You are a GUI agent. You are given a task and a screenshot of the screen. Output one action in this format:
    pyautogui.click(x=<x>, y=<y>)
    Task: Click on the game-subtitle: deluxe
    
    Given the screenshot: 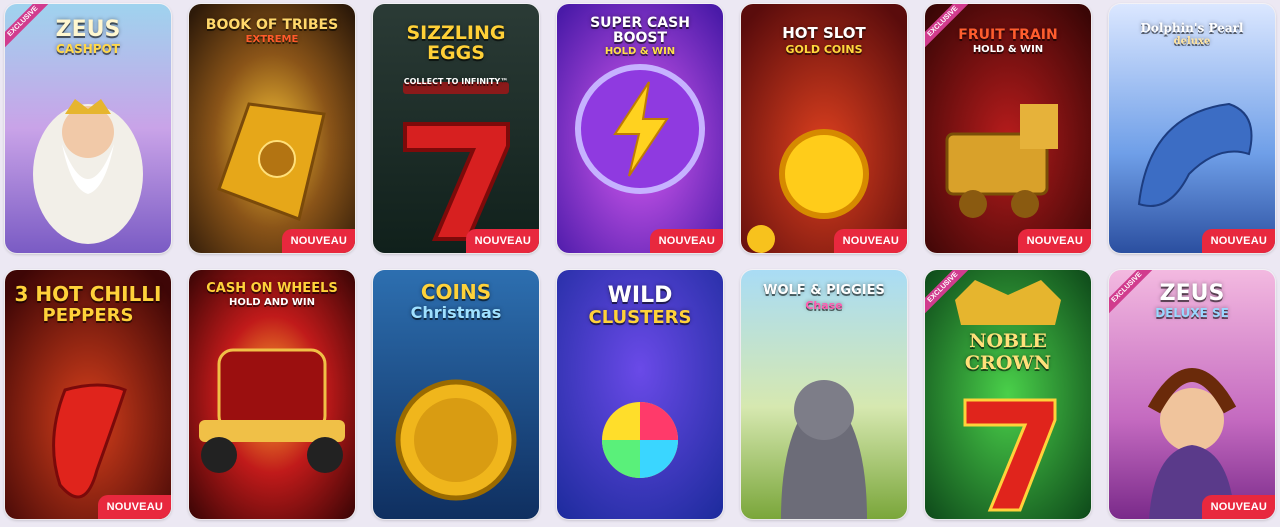 What is the action you would take?
    pyautogui.click(x=1192, y=41)
    